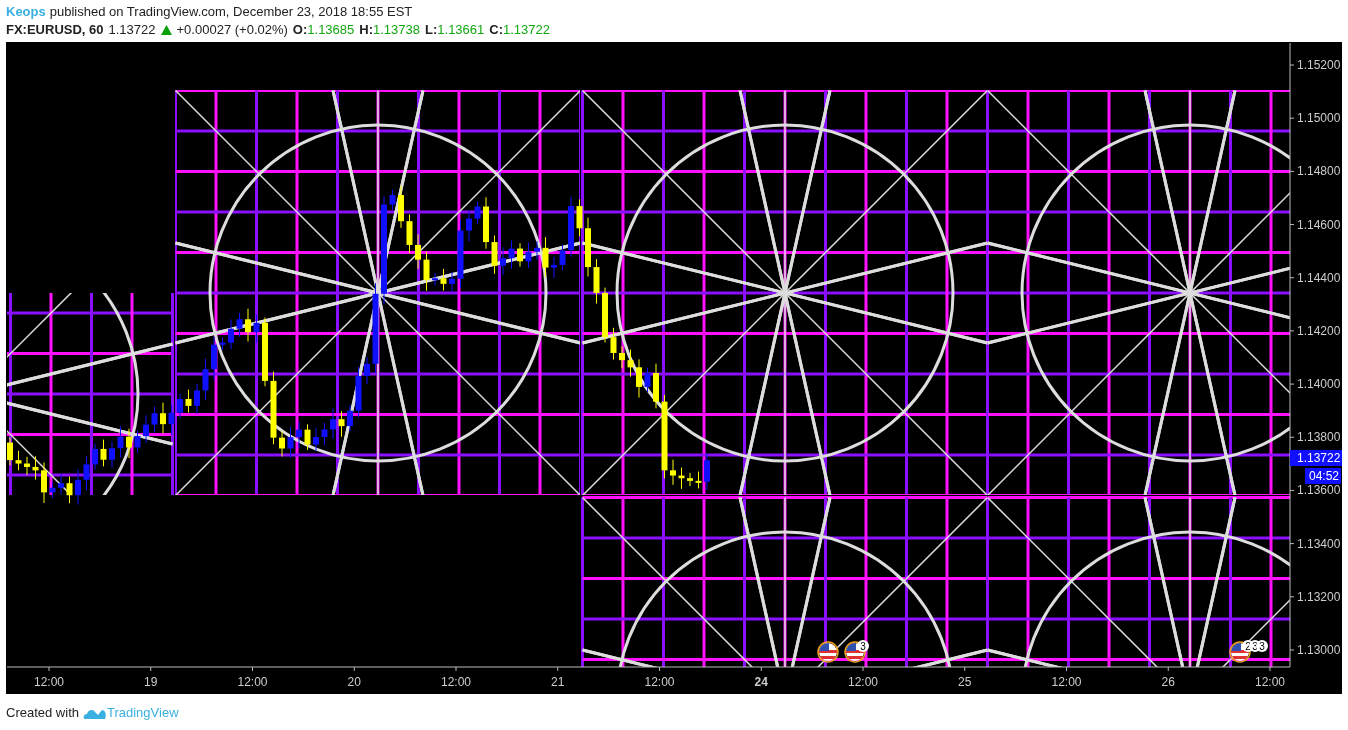 The height and width of the screenshot is (730, 1348). What do you see at coordinates (1323, 476) in the screenshot?
I see `countdown-label: 04:52` at bounding box center [1323, 476].